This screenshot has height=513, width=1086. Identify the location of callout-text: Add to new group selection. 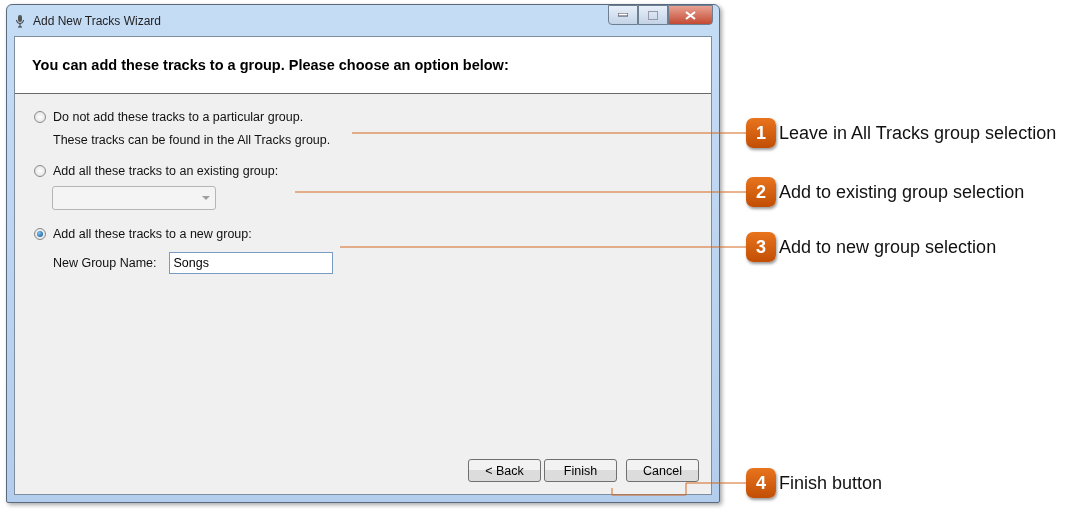
(888, 247).